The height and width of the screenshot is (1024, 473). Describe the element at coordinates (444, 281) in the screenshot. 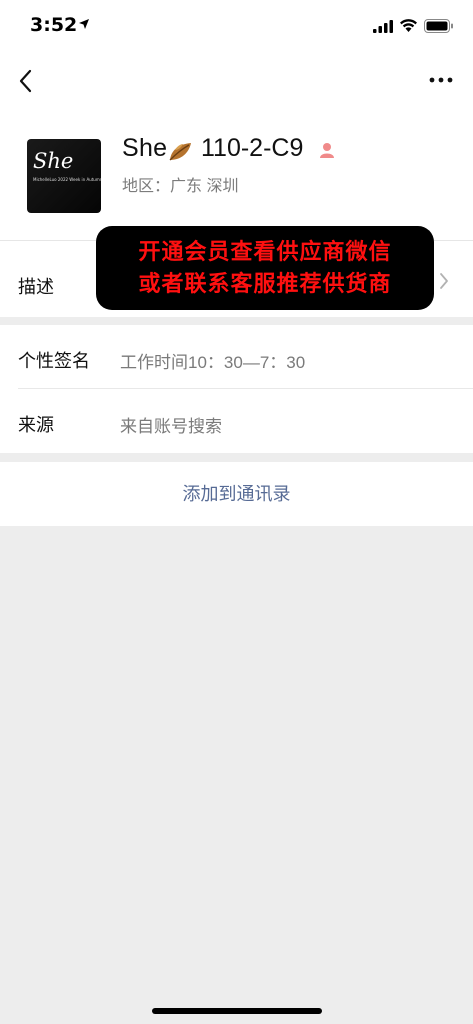

I see `chevron-right-icon` at that location.